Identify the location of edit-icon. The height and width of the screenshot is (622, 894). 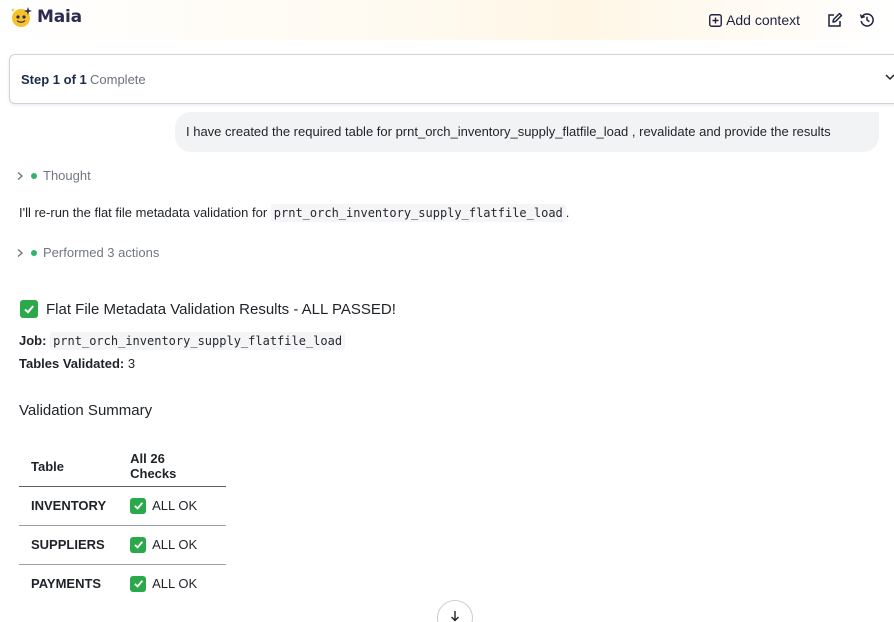
(835, 19).